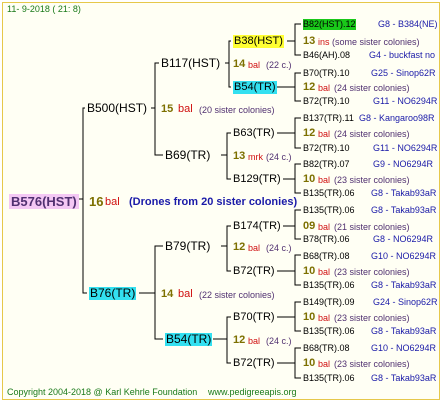 The height and width of the screenshot is (402, 440). I want to click on gen3-bal-2: bal, so click(324, 88).